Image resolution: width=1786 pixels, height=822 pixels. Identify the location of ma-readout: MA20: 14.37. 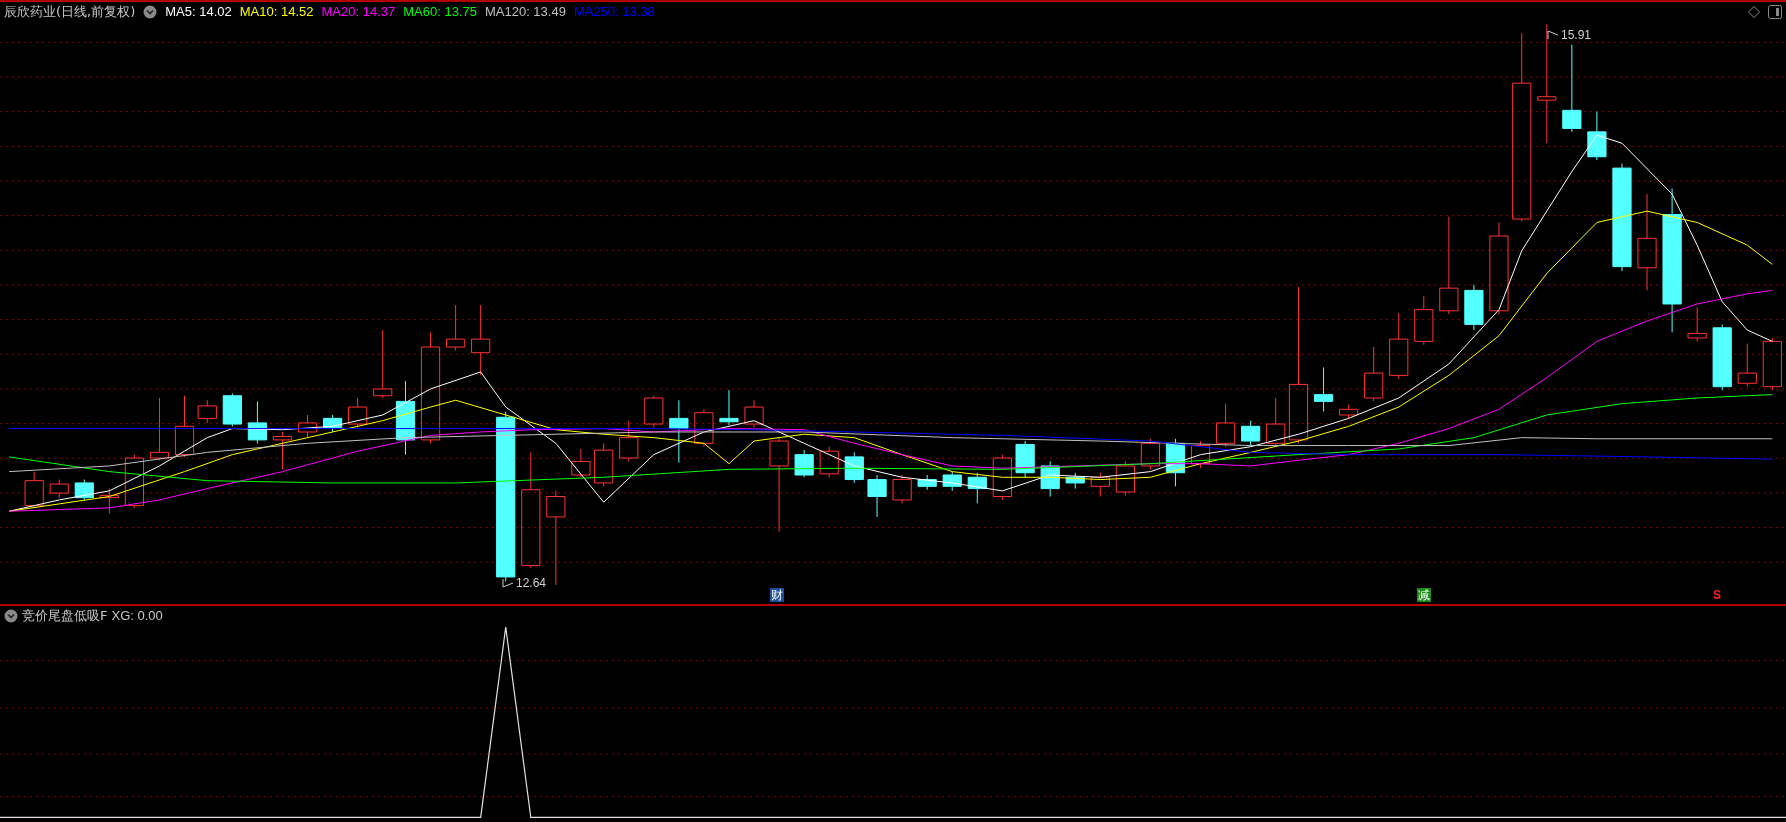
(358, 12).